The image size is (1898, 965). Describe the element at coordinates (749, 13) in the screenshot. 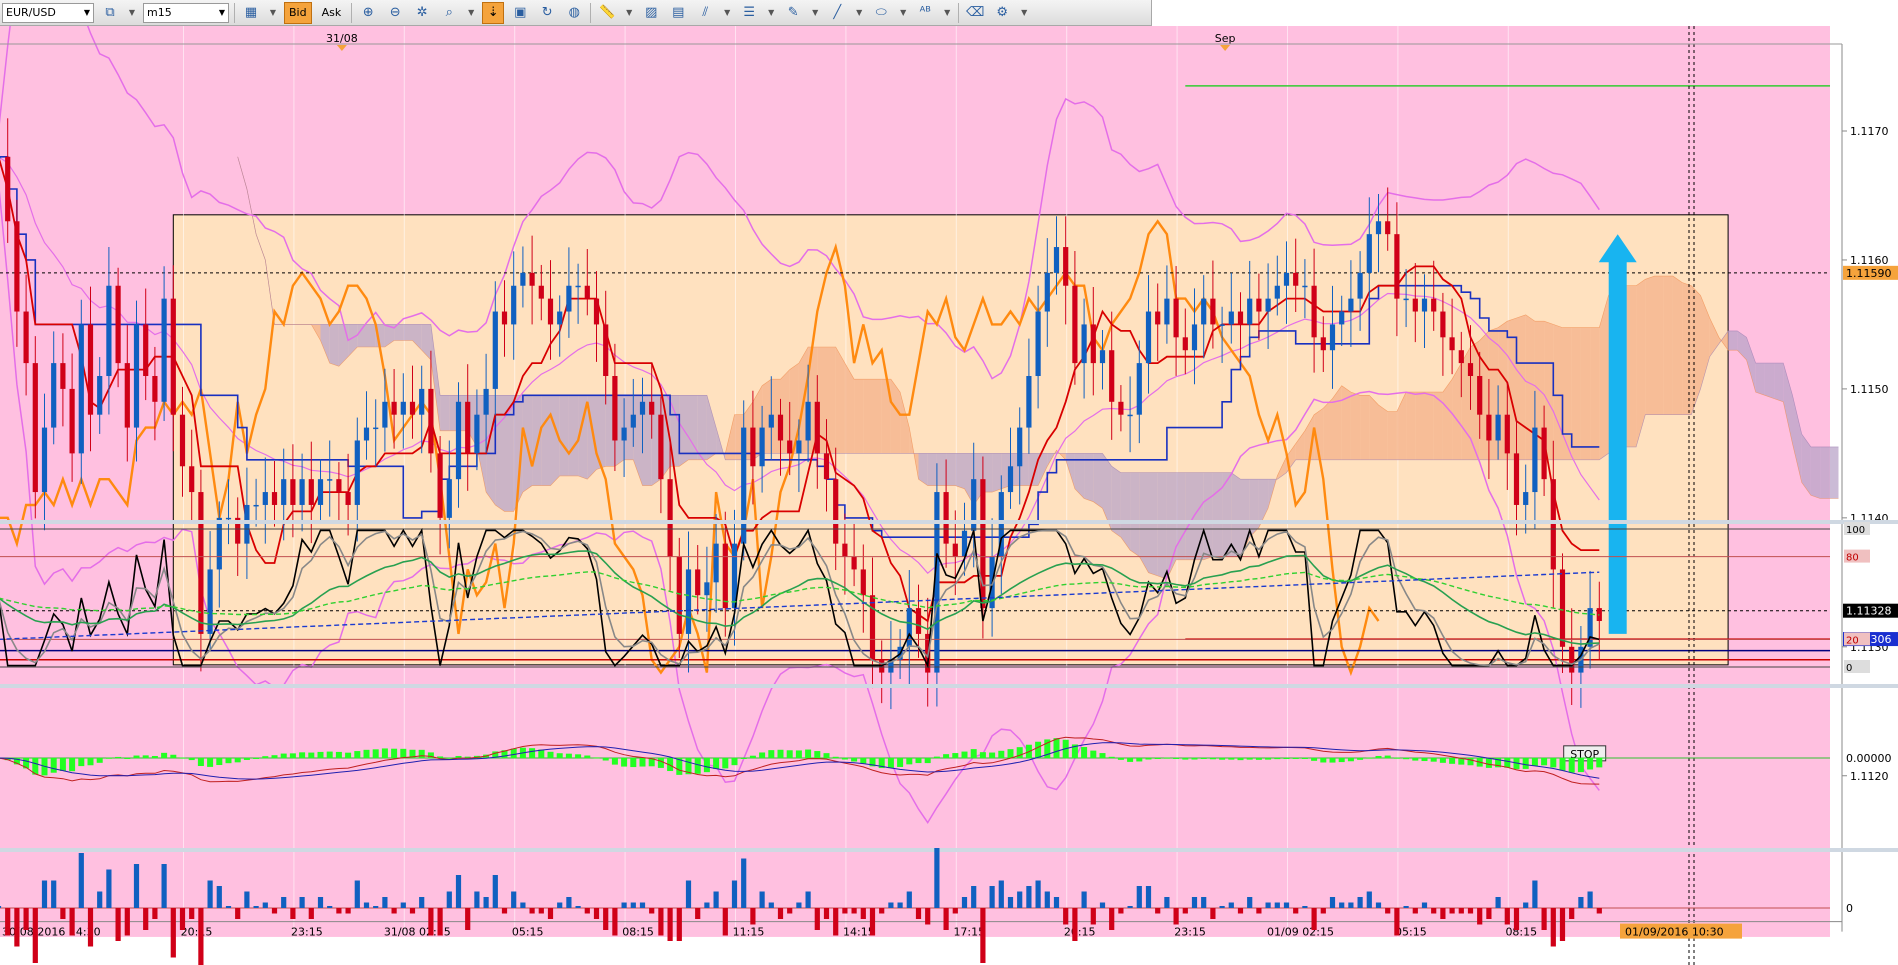

I see `lines-icon: ☰` at that location.